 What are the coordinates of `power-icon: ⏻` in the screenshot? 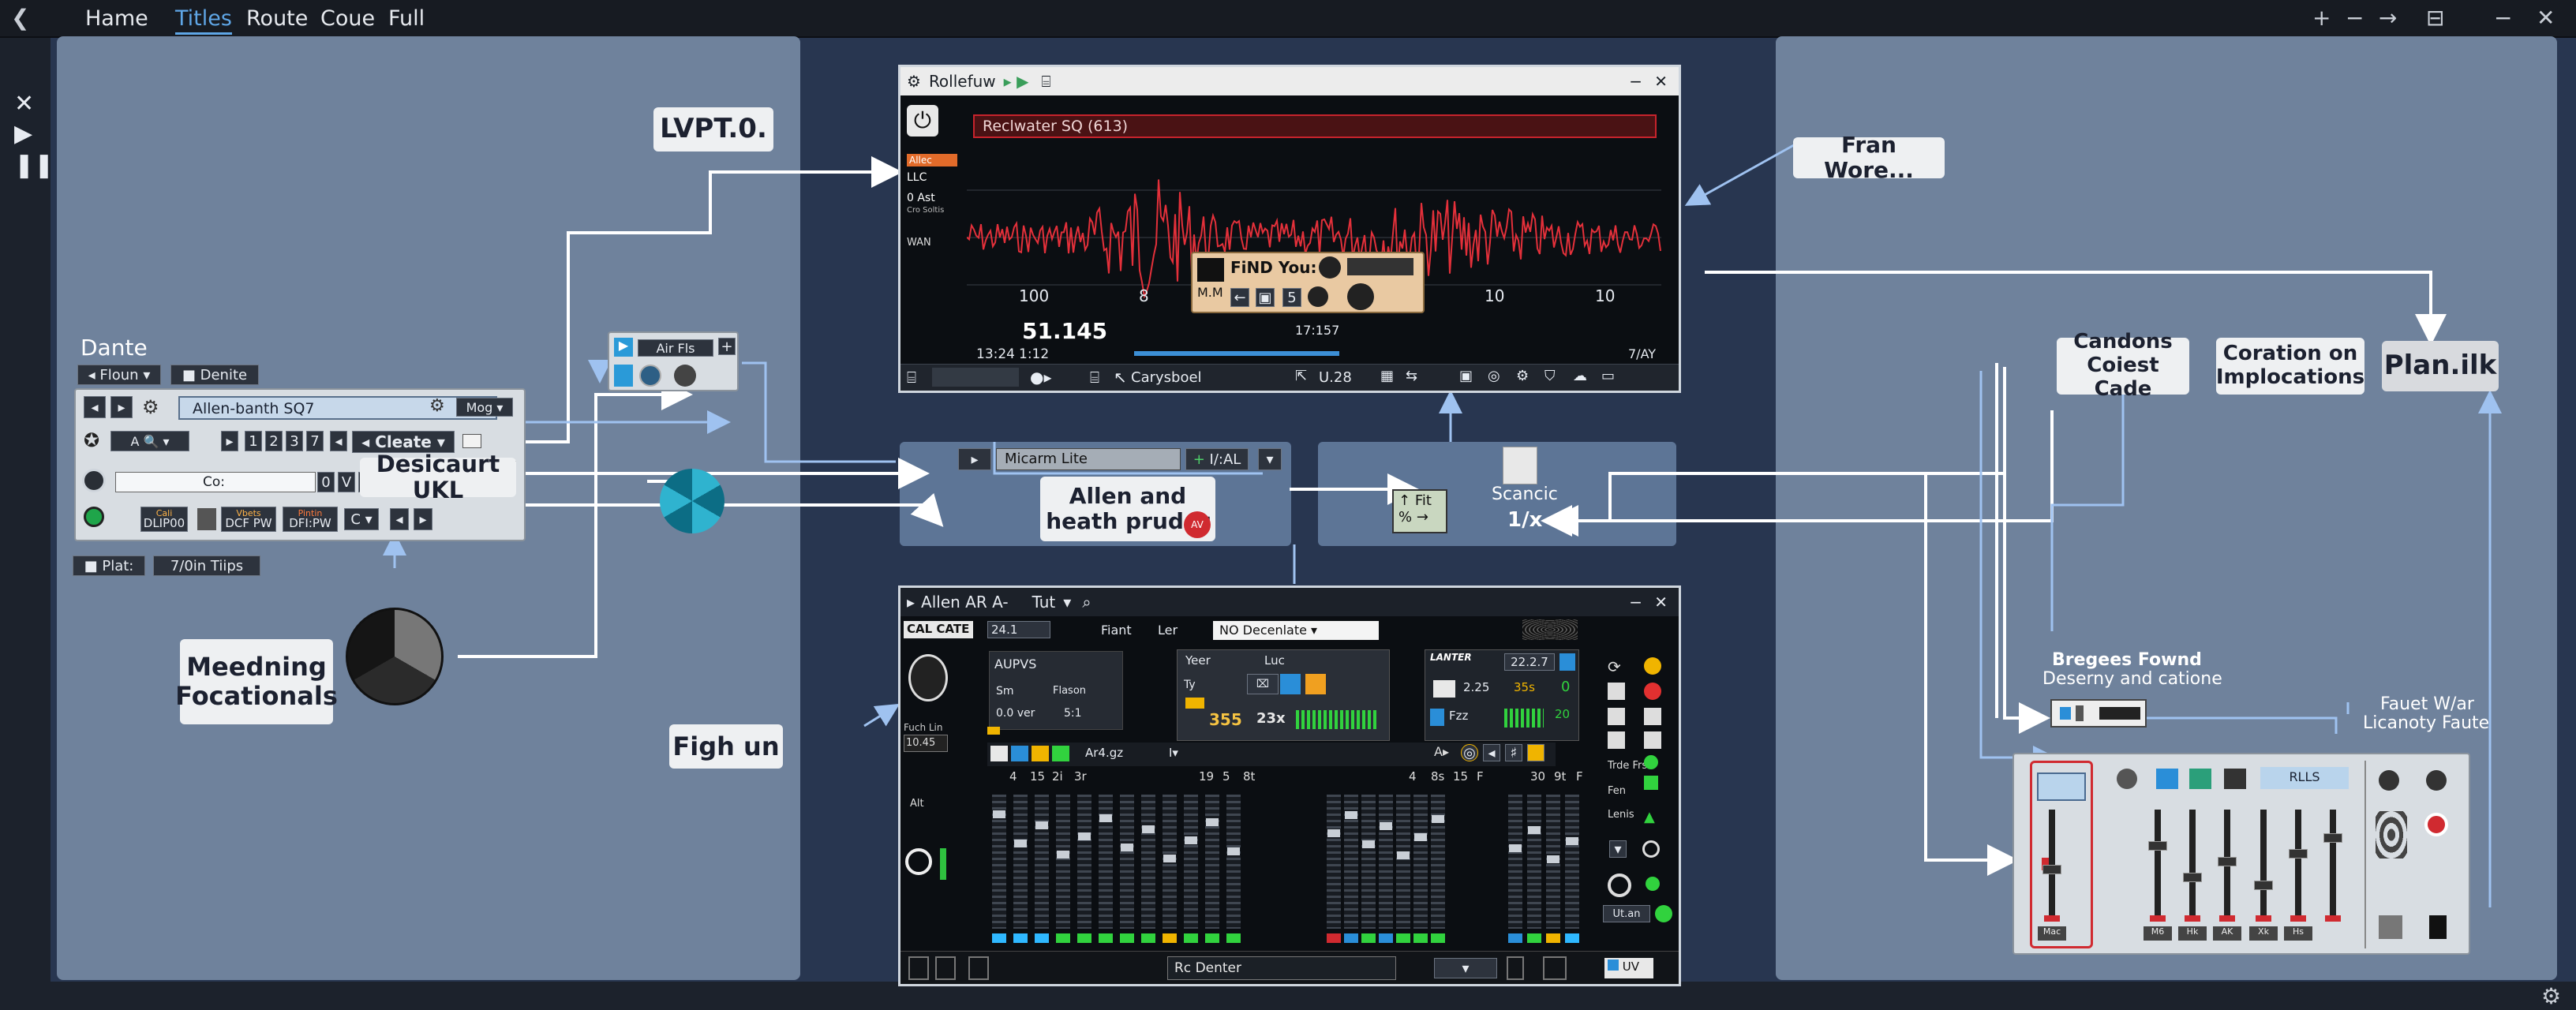 It's located at (922, 121).